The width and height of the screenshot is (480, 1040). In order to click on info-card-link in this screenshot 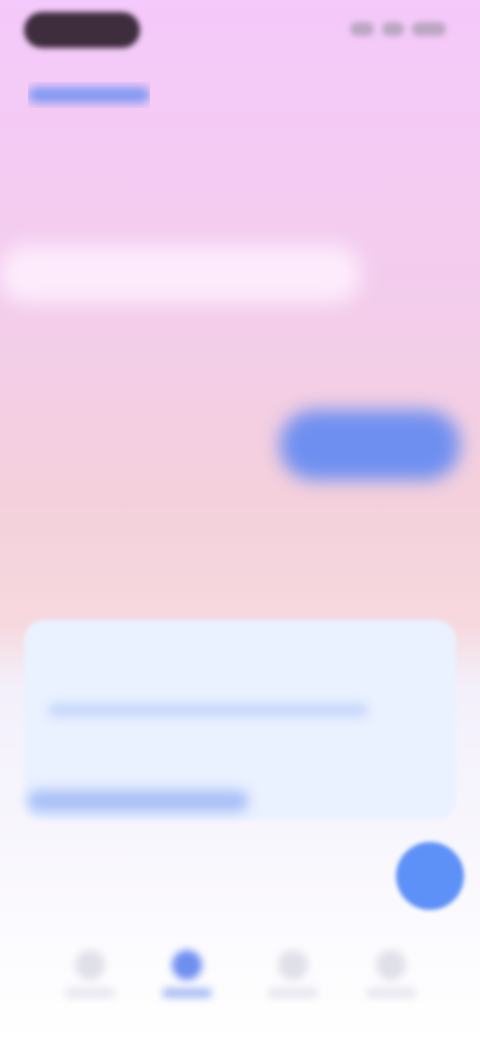, I will do `click(138, 801)`.